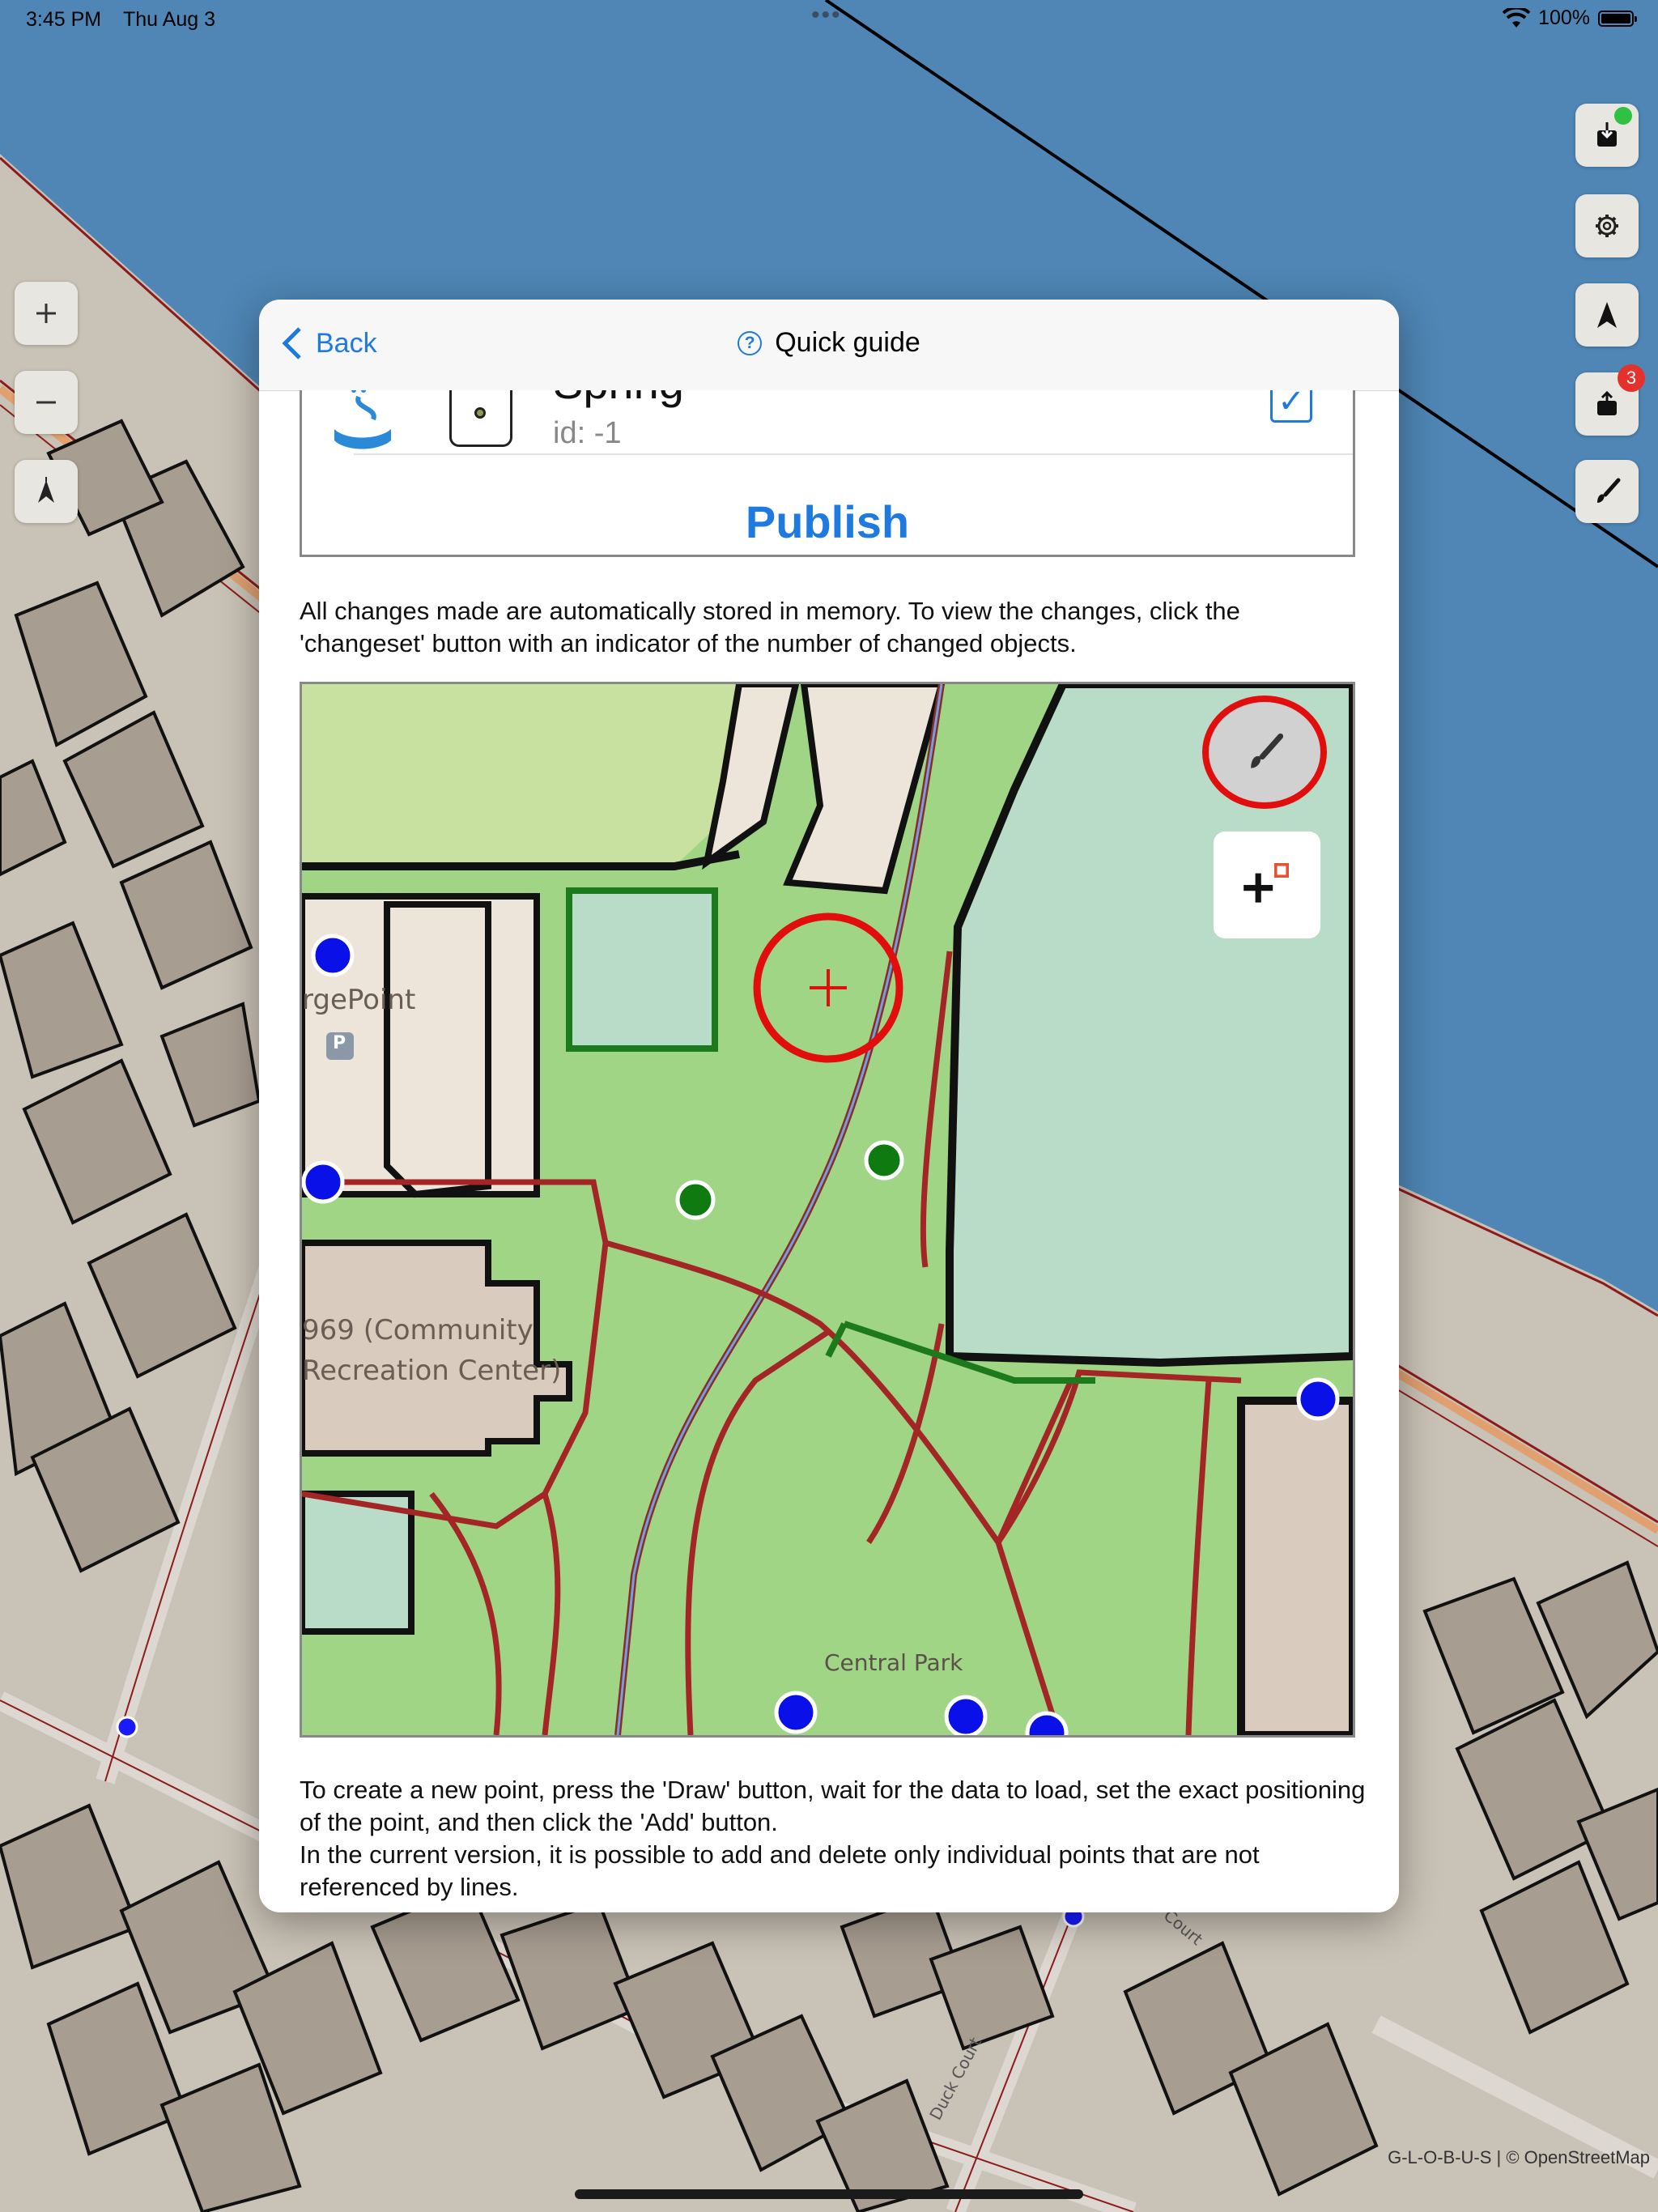  Describe the element at coordinates (827, 522) in the screenshot. I see `publish-button-example: Publish` at that location.